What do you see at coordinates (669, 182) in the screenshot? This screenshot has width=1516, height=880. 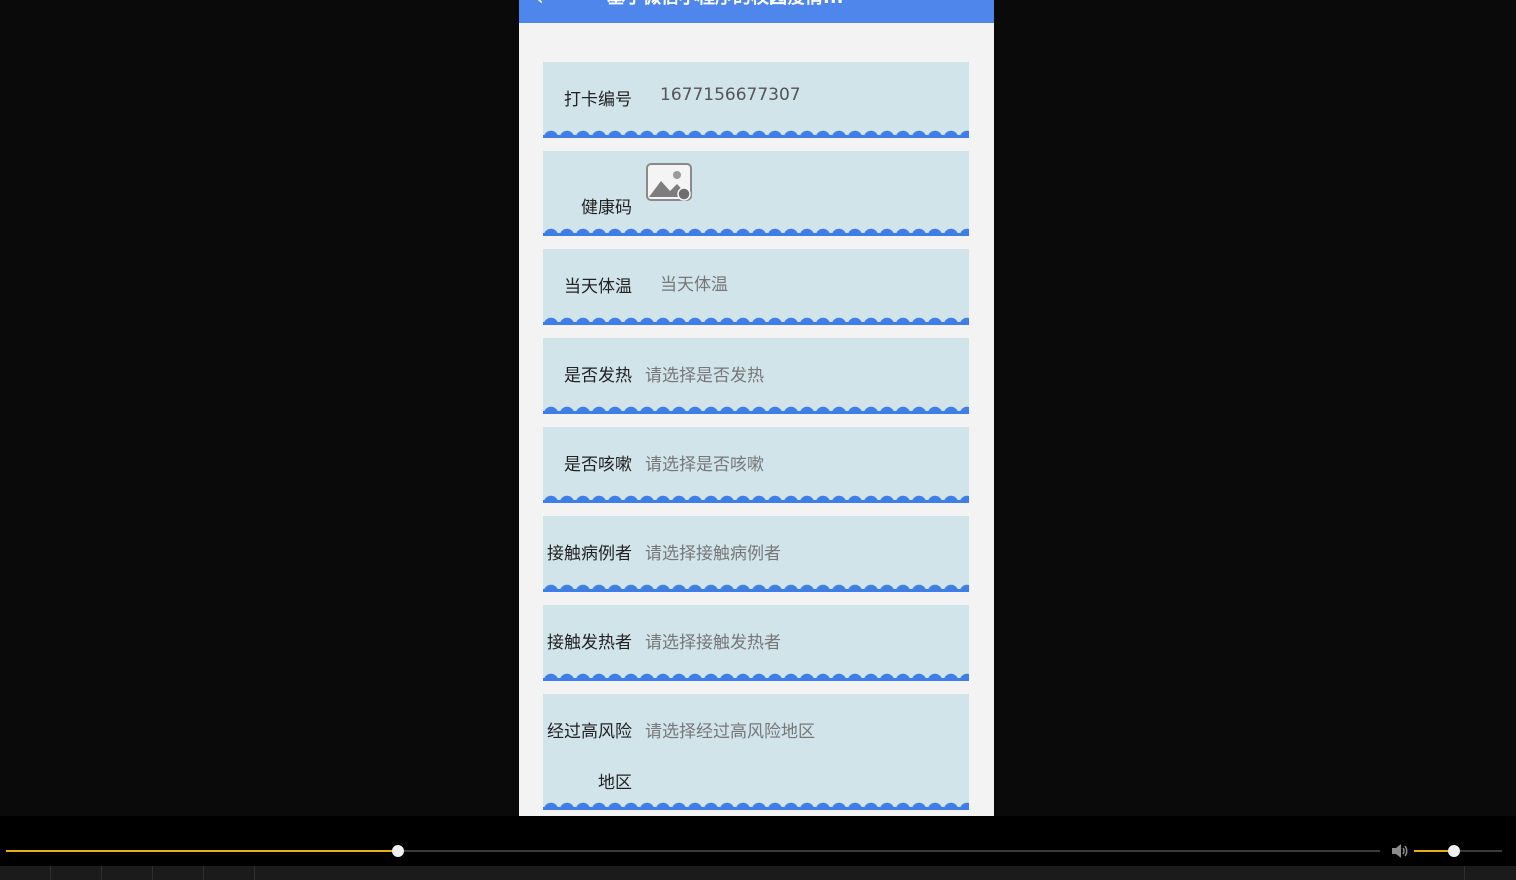 I see `image-placeholder-icon` at bounding box center [669, 182].